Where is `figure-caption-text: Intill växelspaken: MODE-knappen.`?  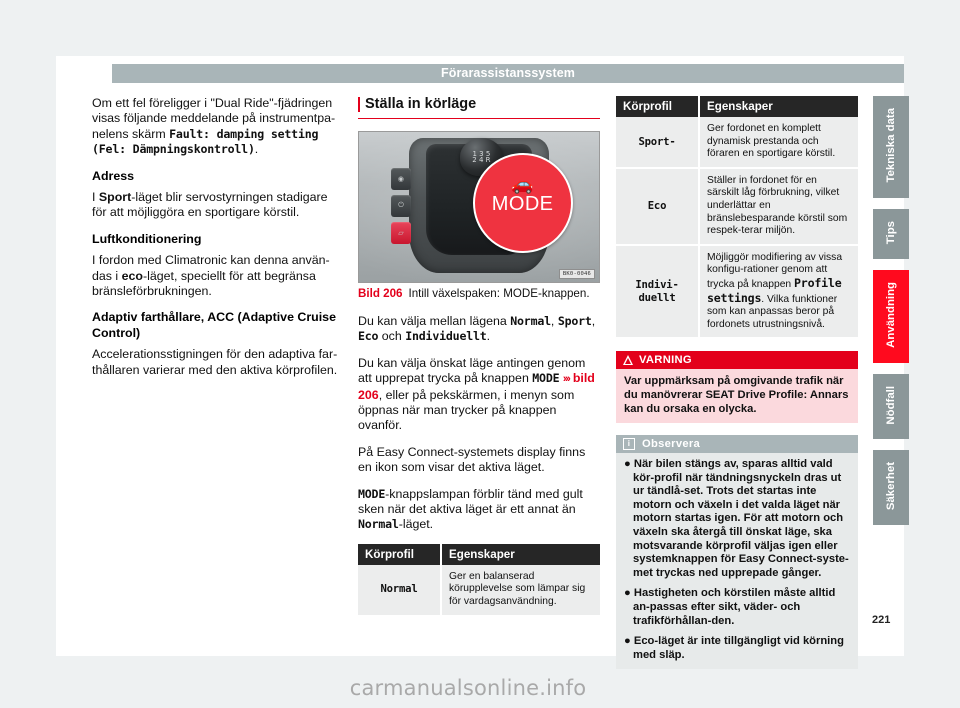
figure-caption-text: Intill växelspaken: MODE-knappen. is located at coordinates (499, 293).